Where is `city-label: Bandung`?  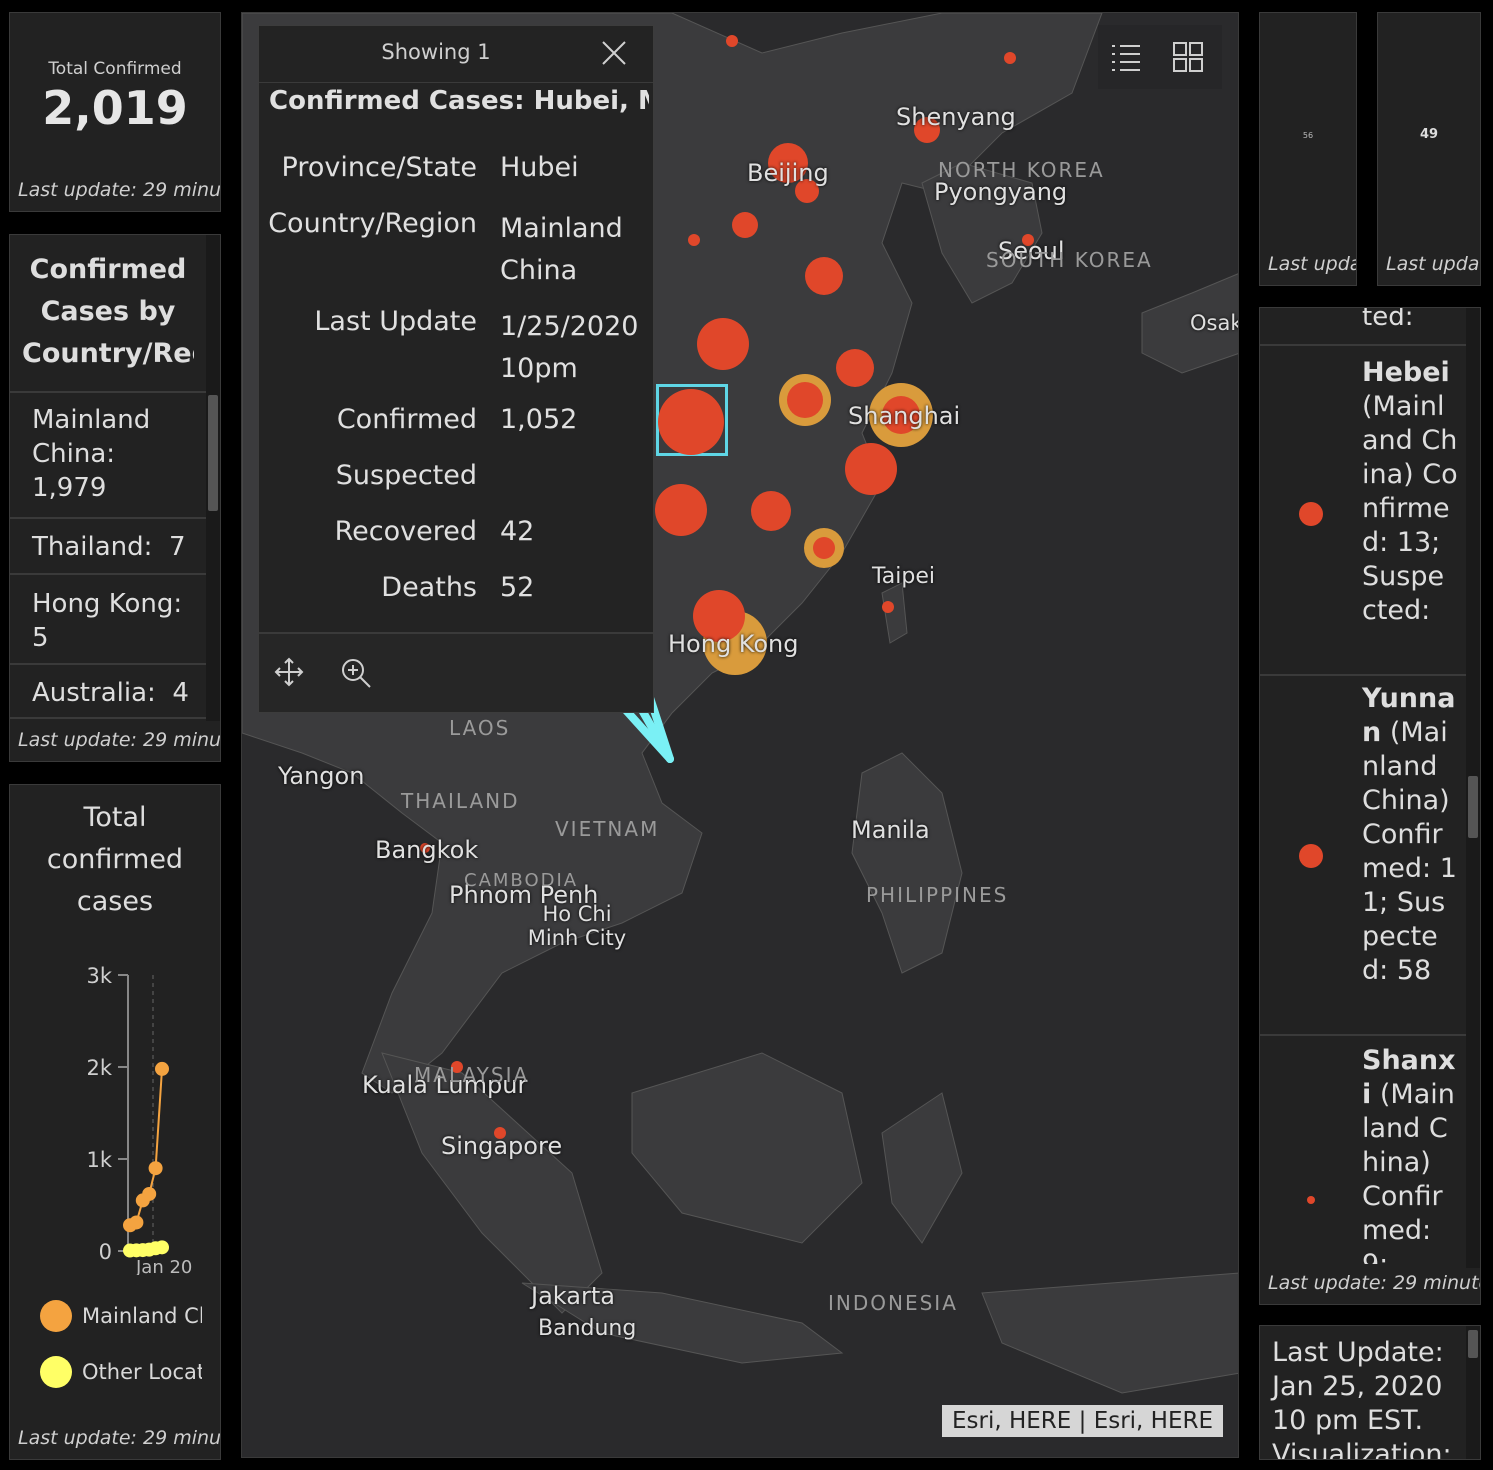
city-label: Bandung is located at coordinates (587, 1328).